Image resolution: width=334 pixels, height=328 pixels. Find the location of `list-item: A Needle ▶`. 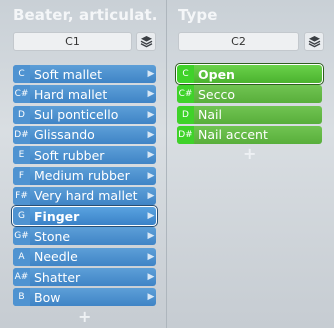

list-item: A Needle ▶ is located at coordinates (84, 256).